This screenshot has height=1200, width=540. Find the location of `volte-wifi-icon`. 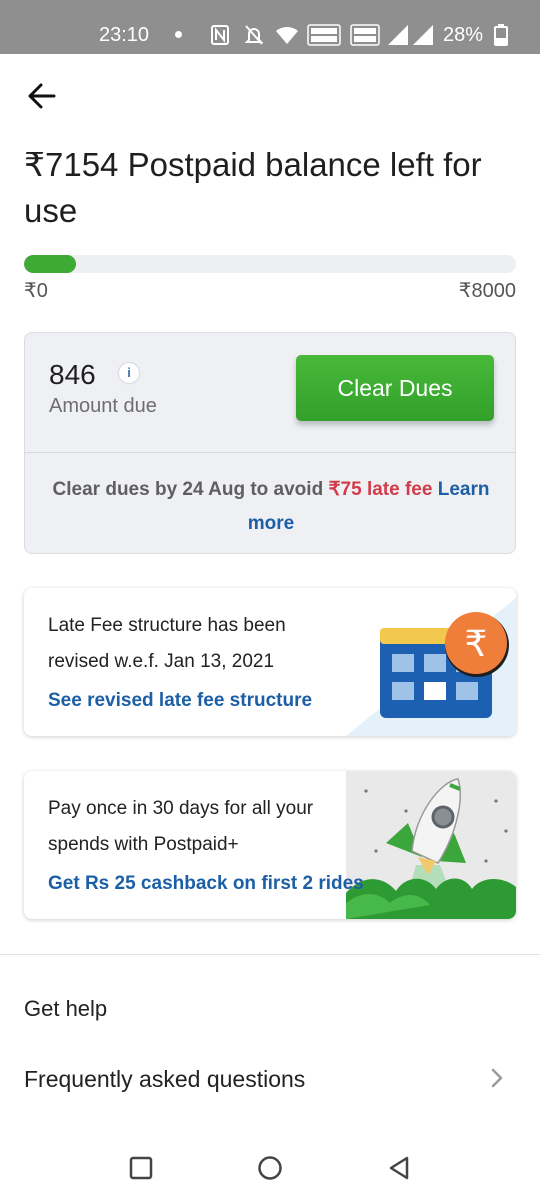

volte-wifi-icon is located at coordinates (324, 35).